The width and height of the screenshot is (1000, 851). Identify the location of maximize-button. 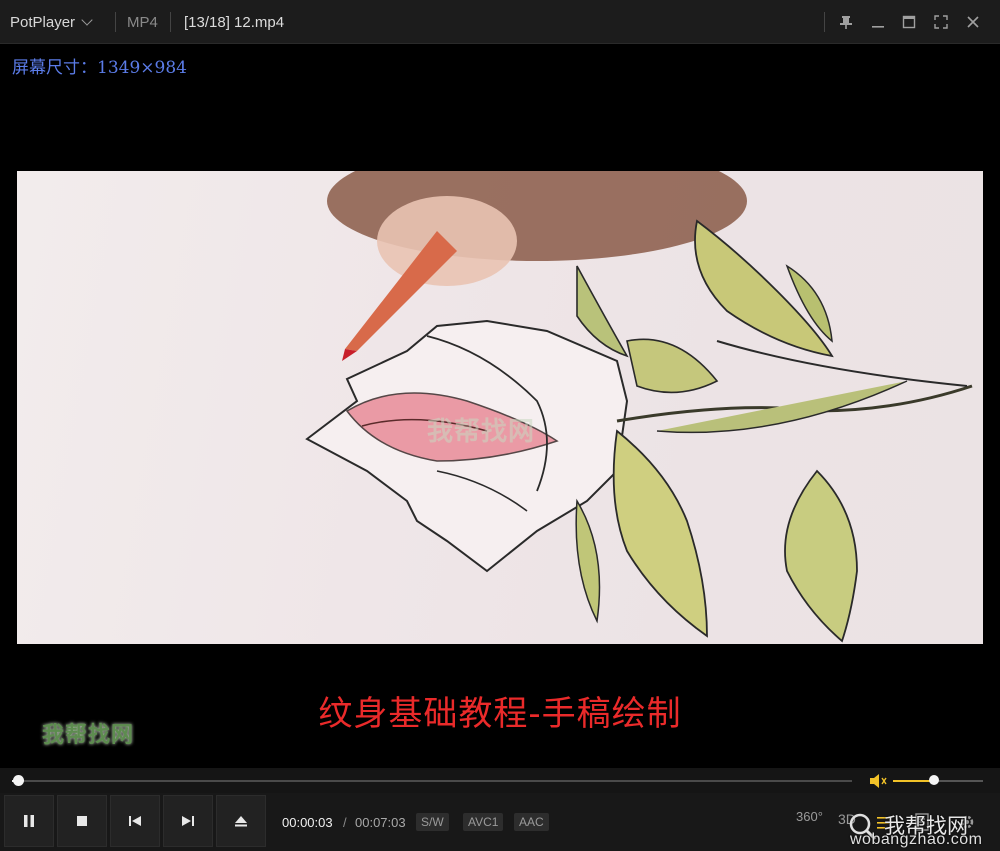
(909, 22).